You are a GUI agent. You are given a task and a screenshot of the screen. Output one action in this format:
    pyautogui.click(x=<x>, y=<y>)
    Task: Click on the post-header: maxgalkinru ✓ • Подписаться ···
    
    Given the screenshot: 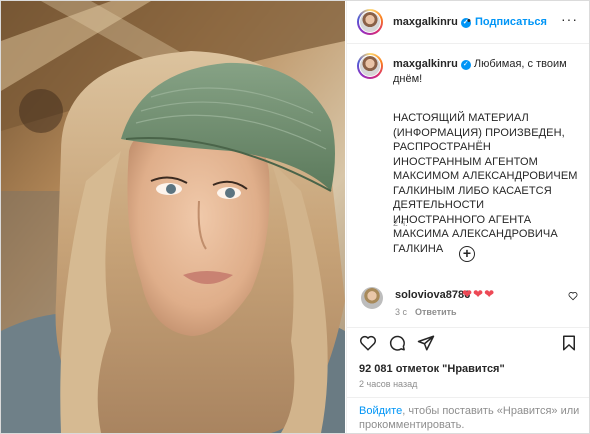 What is the action you would take?
    pyautogui.click(x=468, y=22)
    